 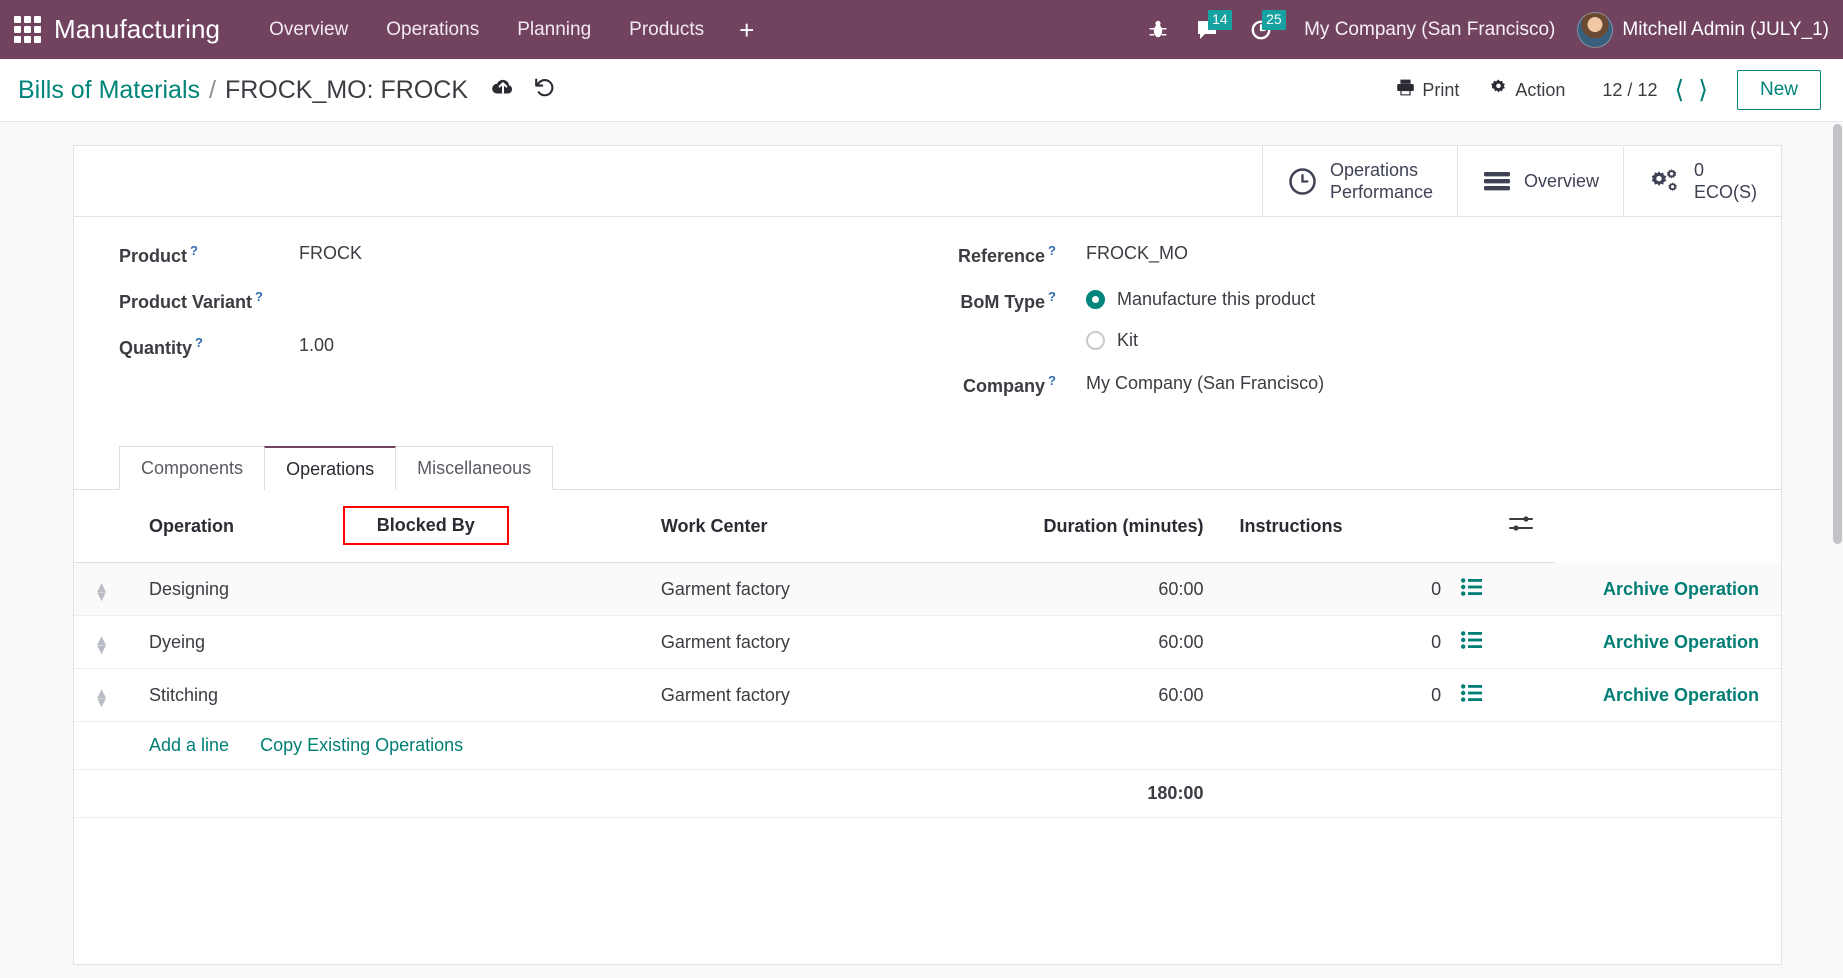 What do you see at coordinates (1527, 526) in the screenshot?
I see `table-options-icon` at bounding box center [1527, 526].